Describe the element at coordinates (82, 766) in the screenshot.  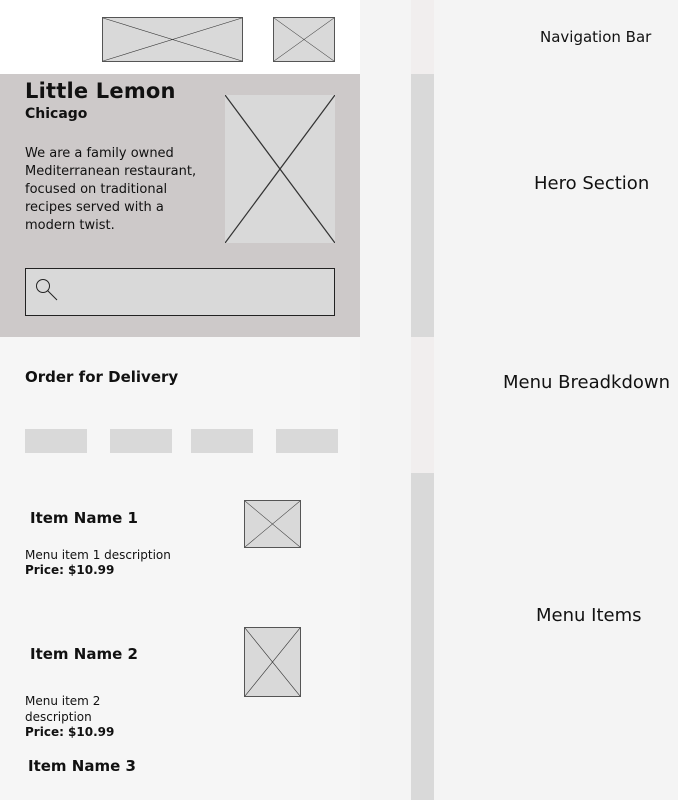
I see `menu-item-name: Item Name 3` at that location.